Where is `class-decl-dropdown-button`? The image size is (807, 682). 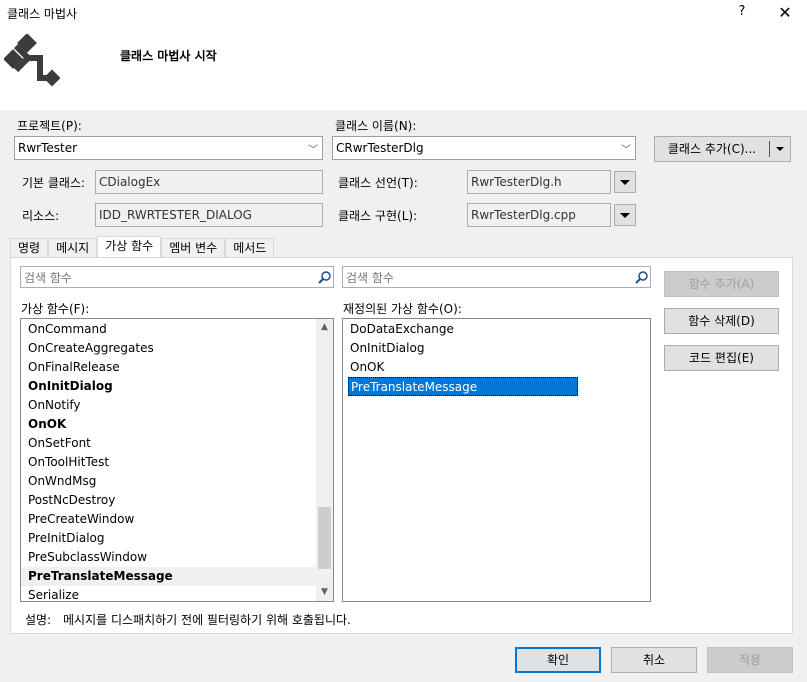 class-decl-dropdown-button is located at coordinates (625, 182).